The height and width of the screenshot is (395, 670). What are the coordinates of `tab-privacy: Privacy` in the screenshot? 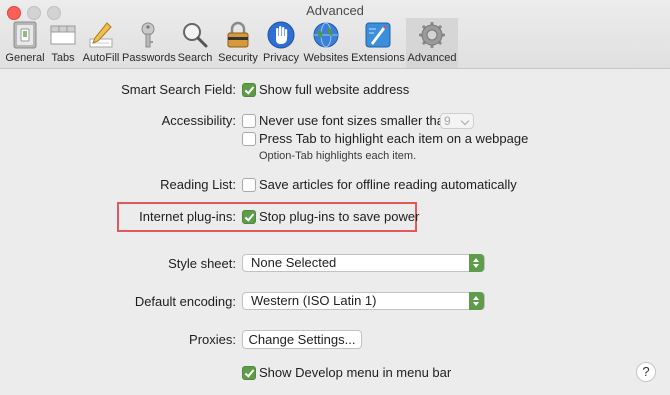 It's located at (281, 43).